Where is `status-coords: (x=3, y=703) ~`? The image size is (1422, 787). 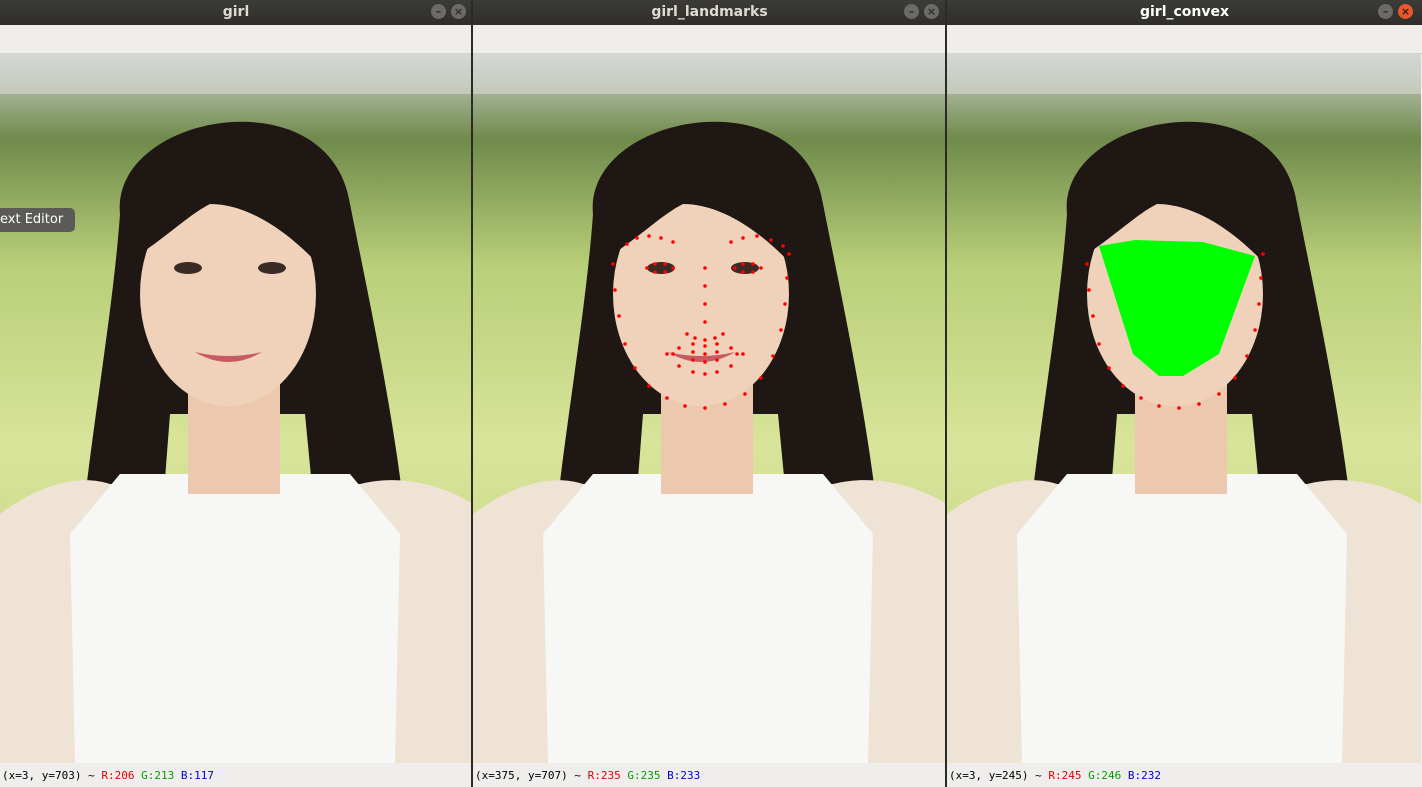 status-coords: (x=3, y=703) ~ is located at coordinates (52, 775).